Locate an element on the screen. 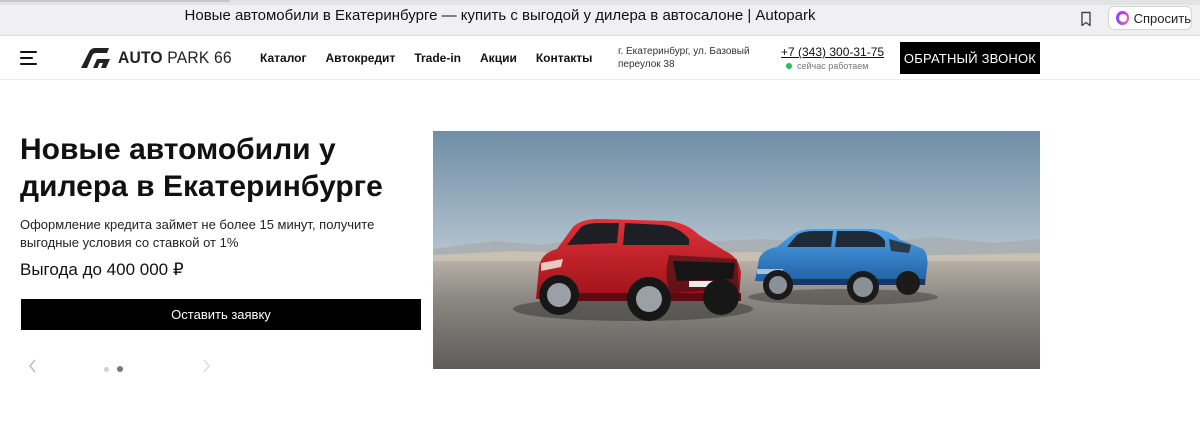  logo-text: AUTO PARK 66 is located at coordinates (175, 57).